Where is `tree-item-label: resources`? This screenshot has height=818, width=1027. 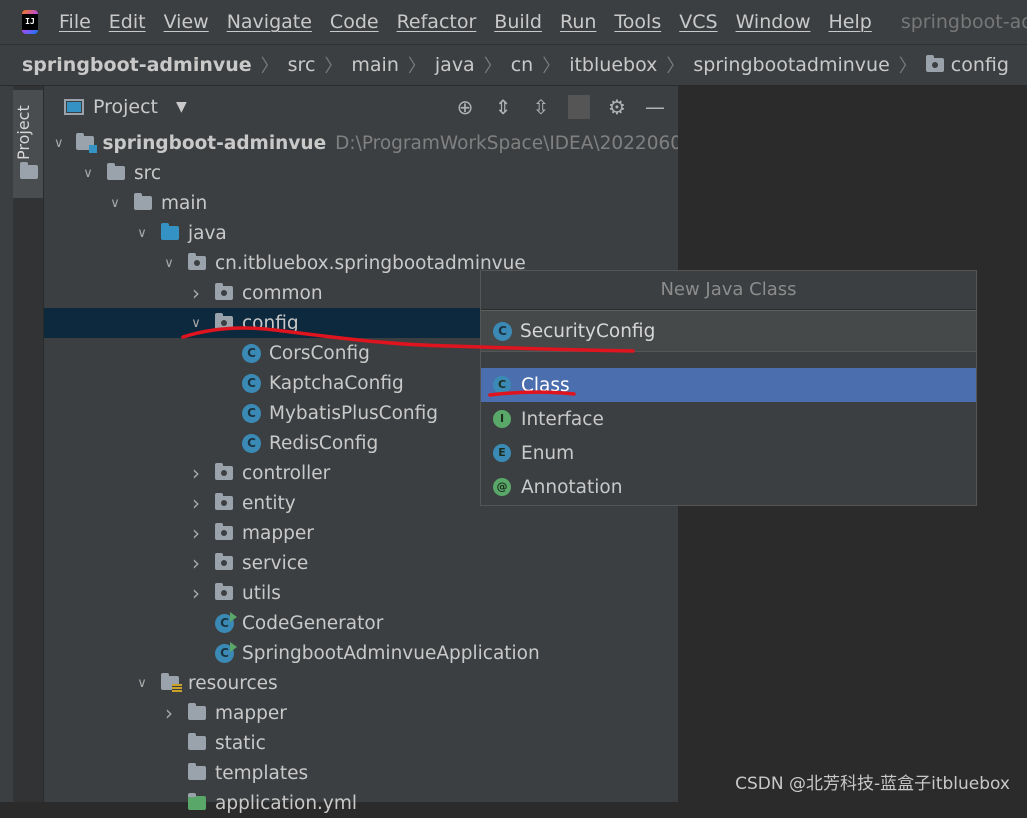
tree-item-label: resources is located at coordinates (233, 683).